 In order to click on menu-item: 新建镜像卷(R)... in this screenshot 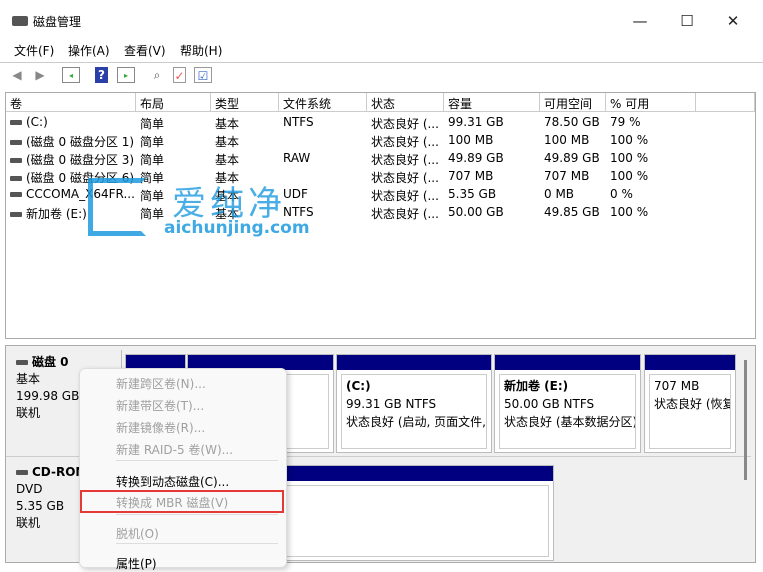, I will do `click(160, 427)`.